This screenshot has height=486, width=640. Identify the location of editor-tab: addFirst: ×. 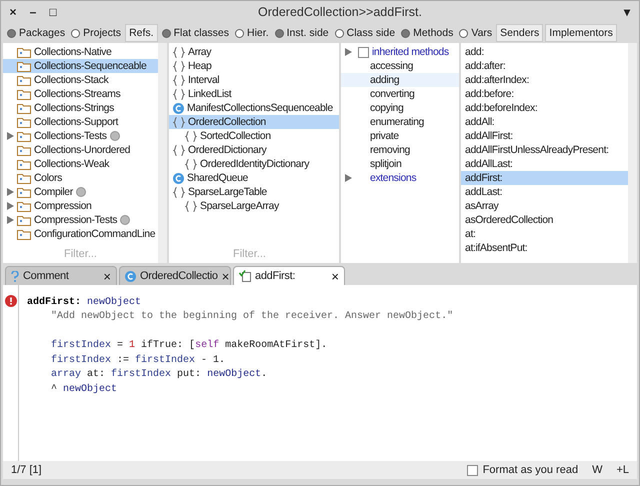
(289, 275).